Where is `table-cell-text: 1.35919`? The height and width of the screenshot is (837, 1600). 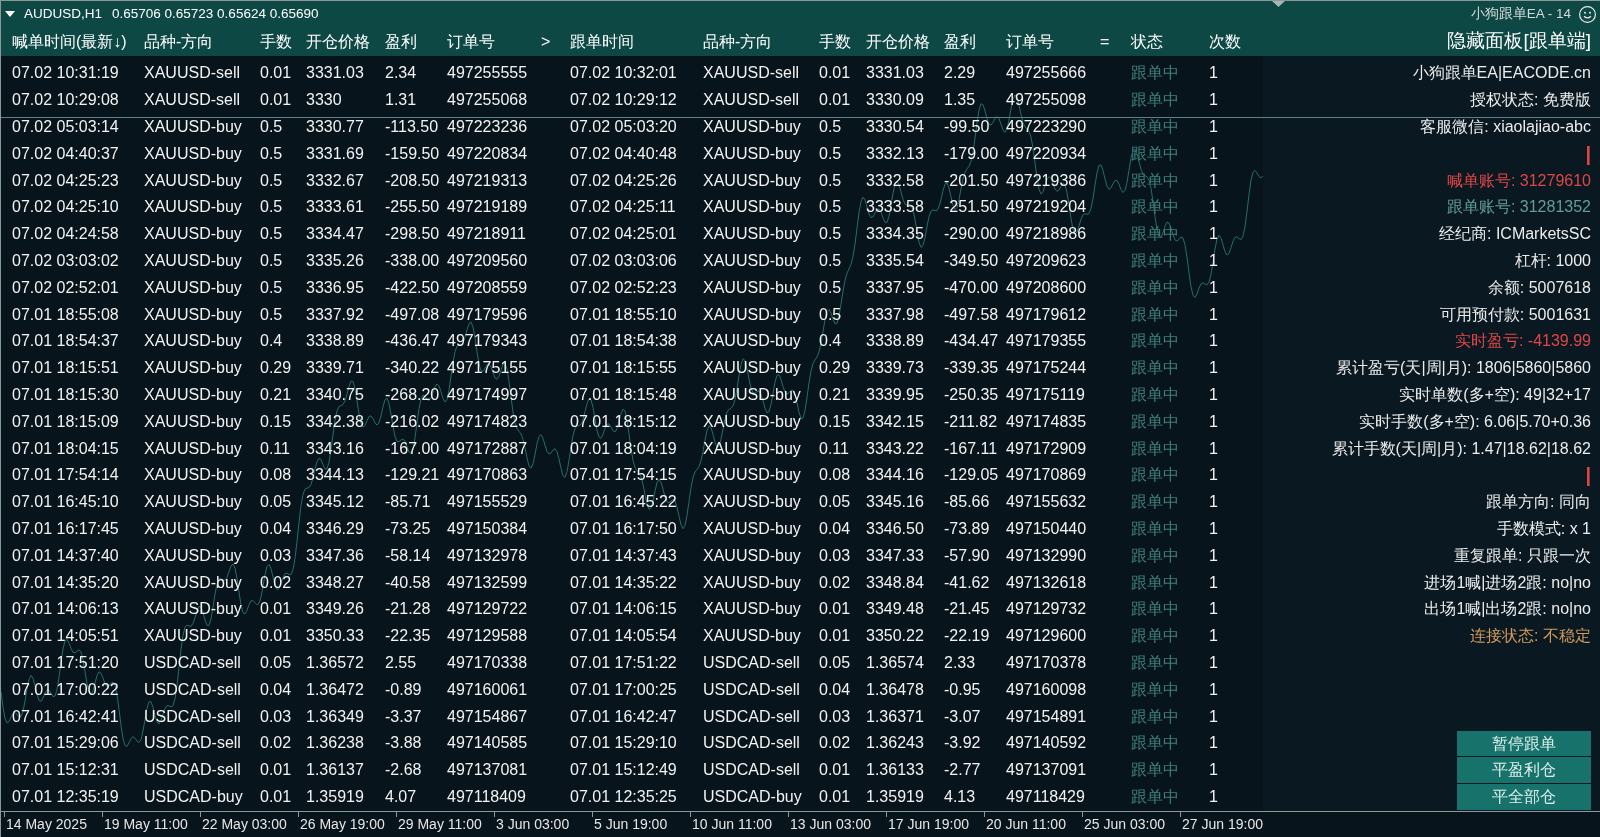 table-cell-text: 1.35919 is located at coordinates (335, 796).